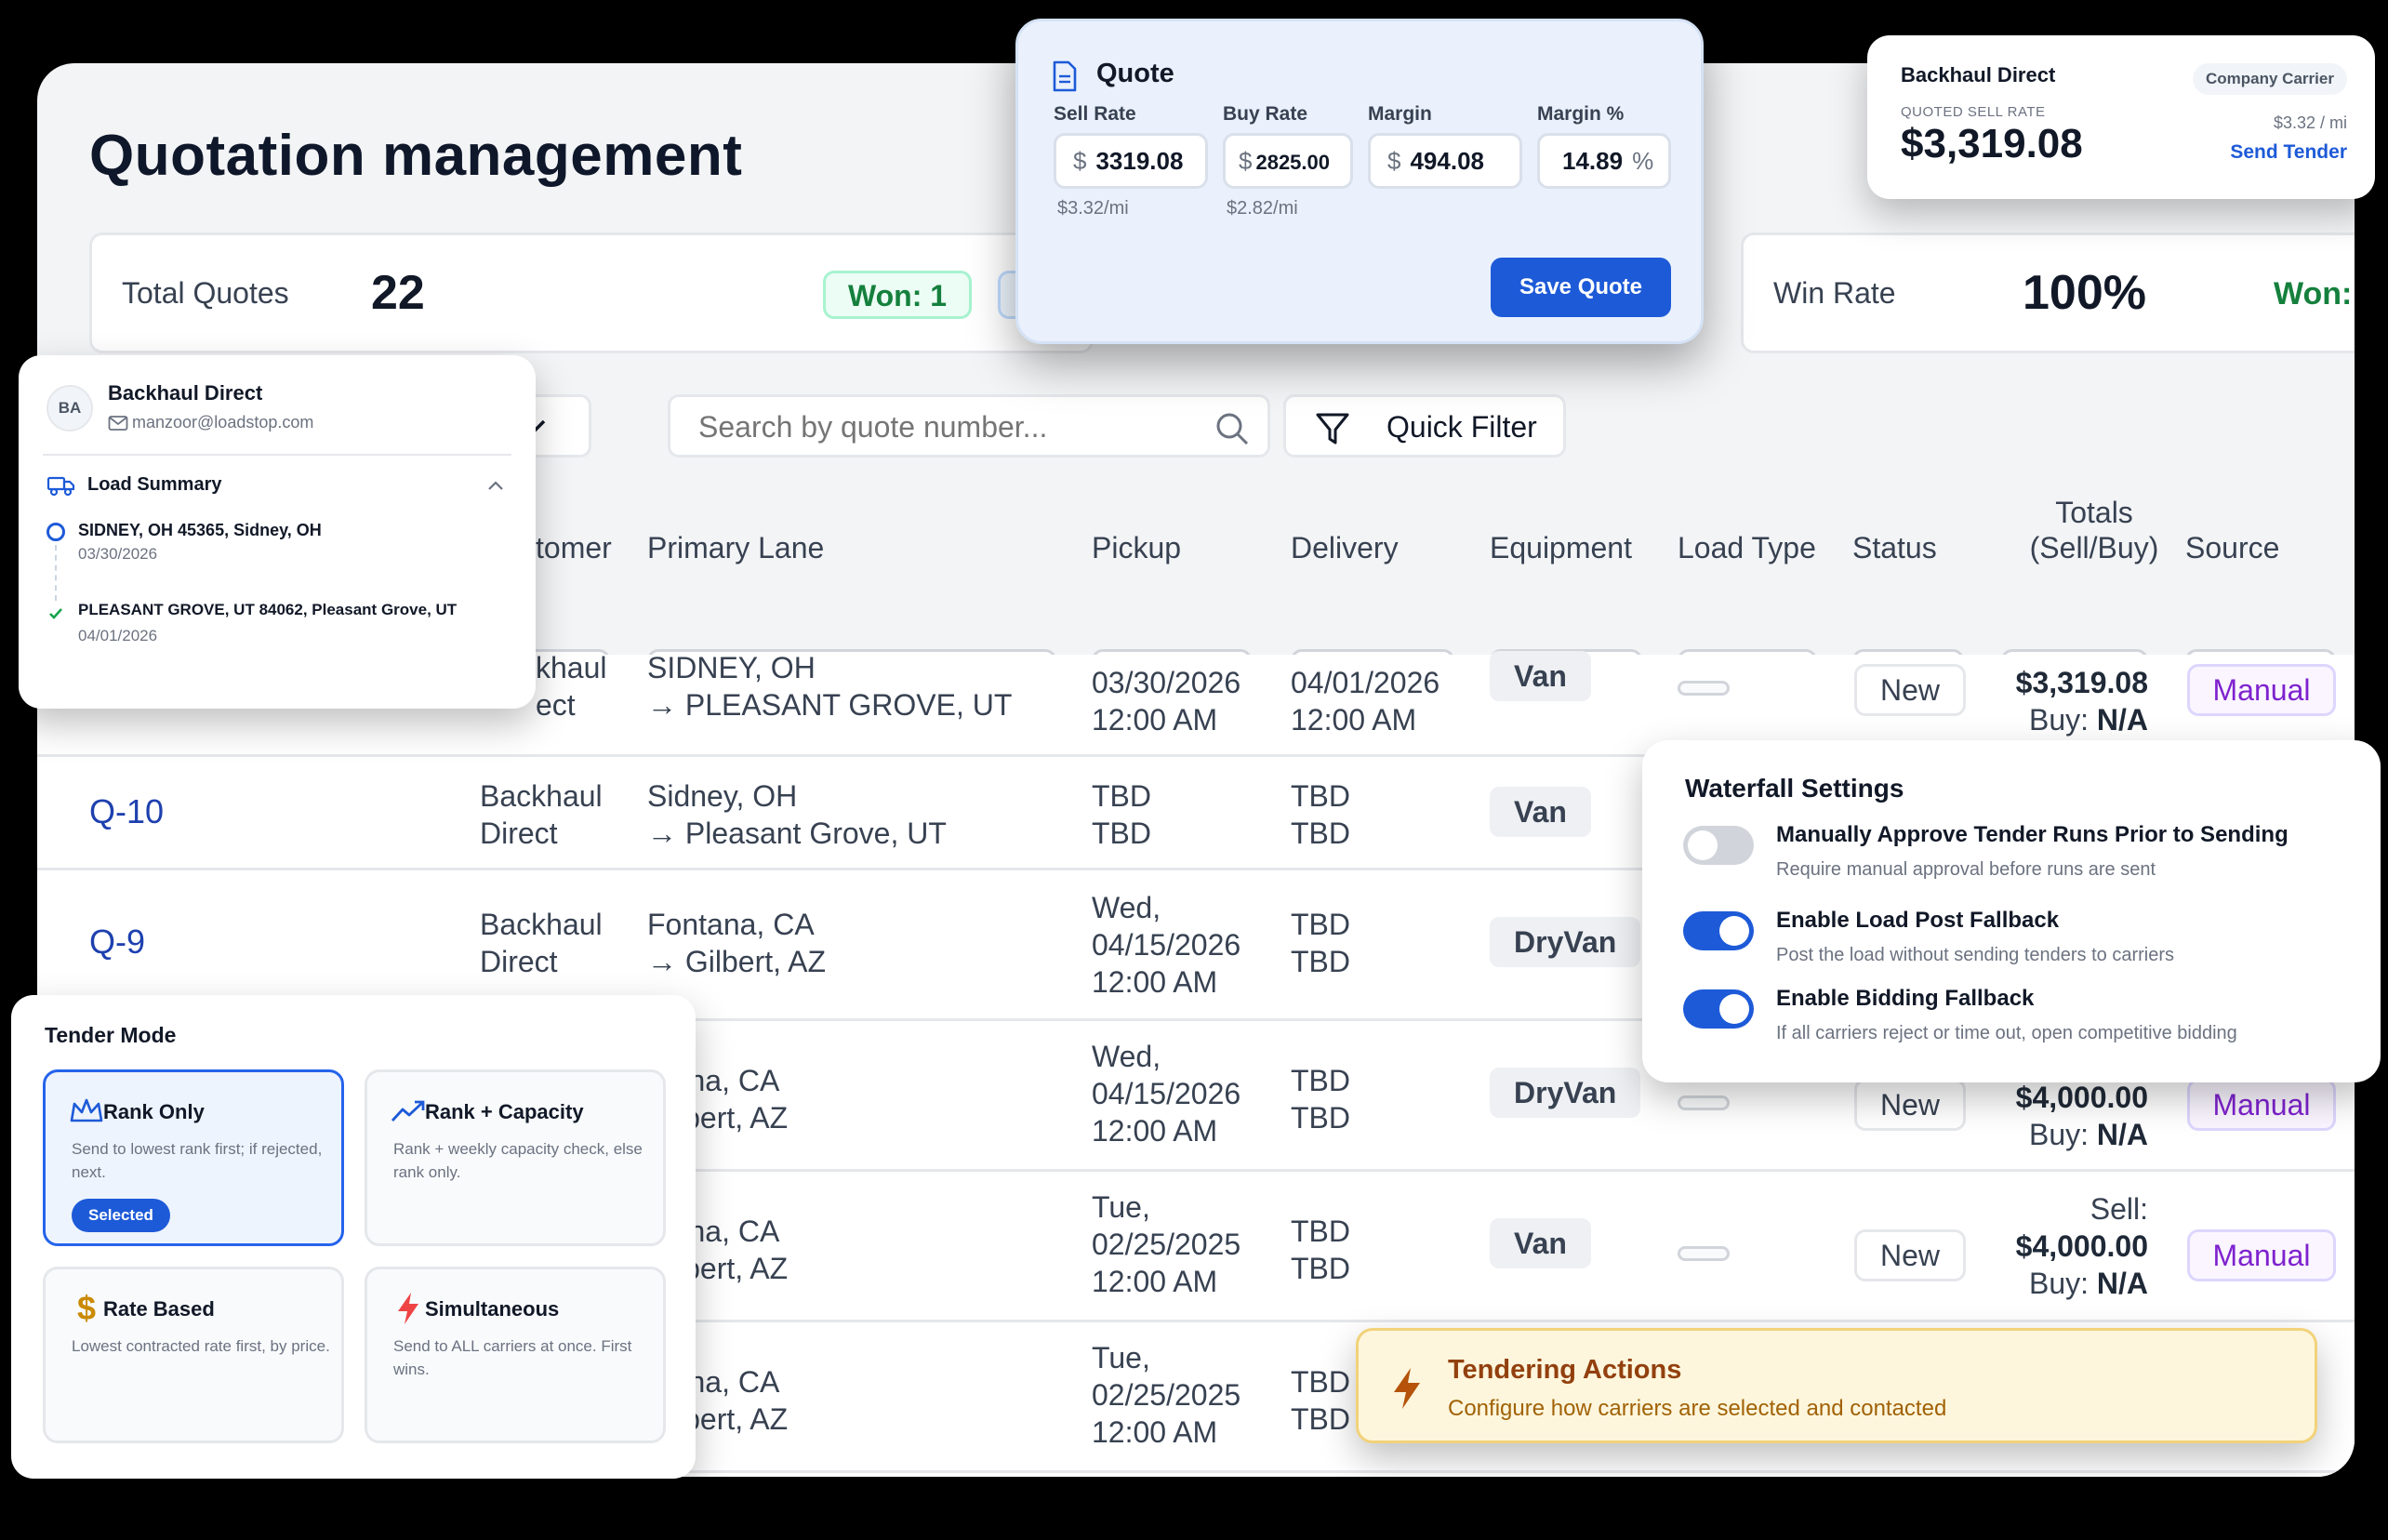 This screenshot has width=2388, height=1540. Describe the element at coordinates (1232, 428) in the screenshot. I see `search-icon` at that location.